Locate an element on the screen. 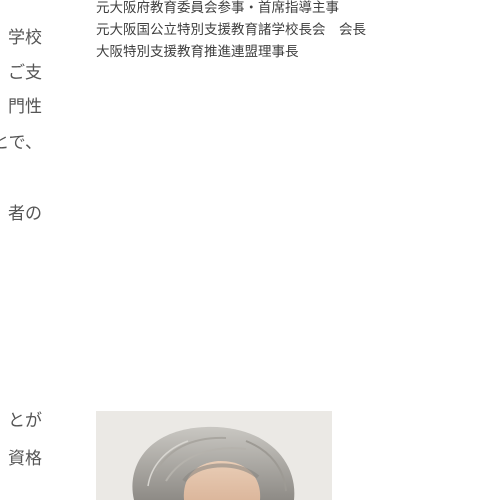 Image resolution: width=500 pixels, height=500 pixels. career-line: 元大阪府教育委員会参事・首席指導主事 is located at coordinates (217, 8).